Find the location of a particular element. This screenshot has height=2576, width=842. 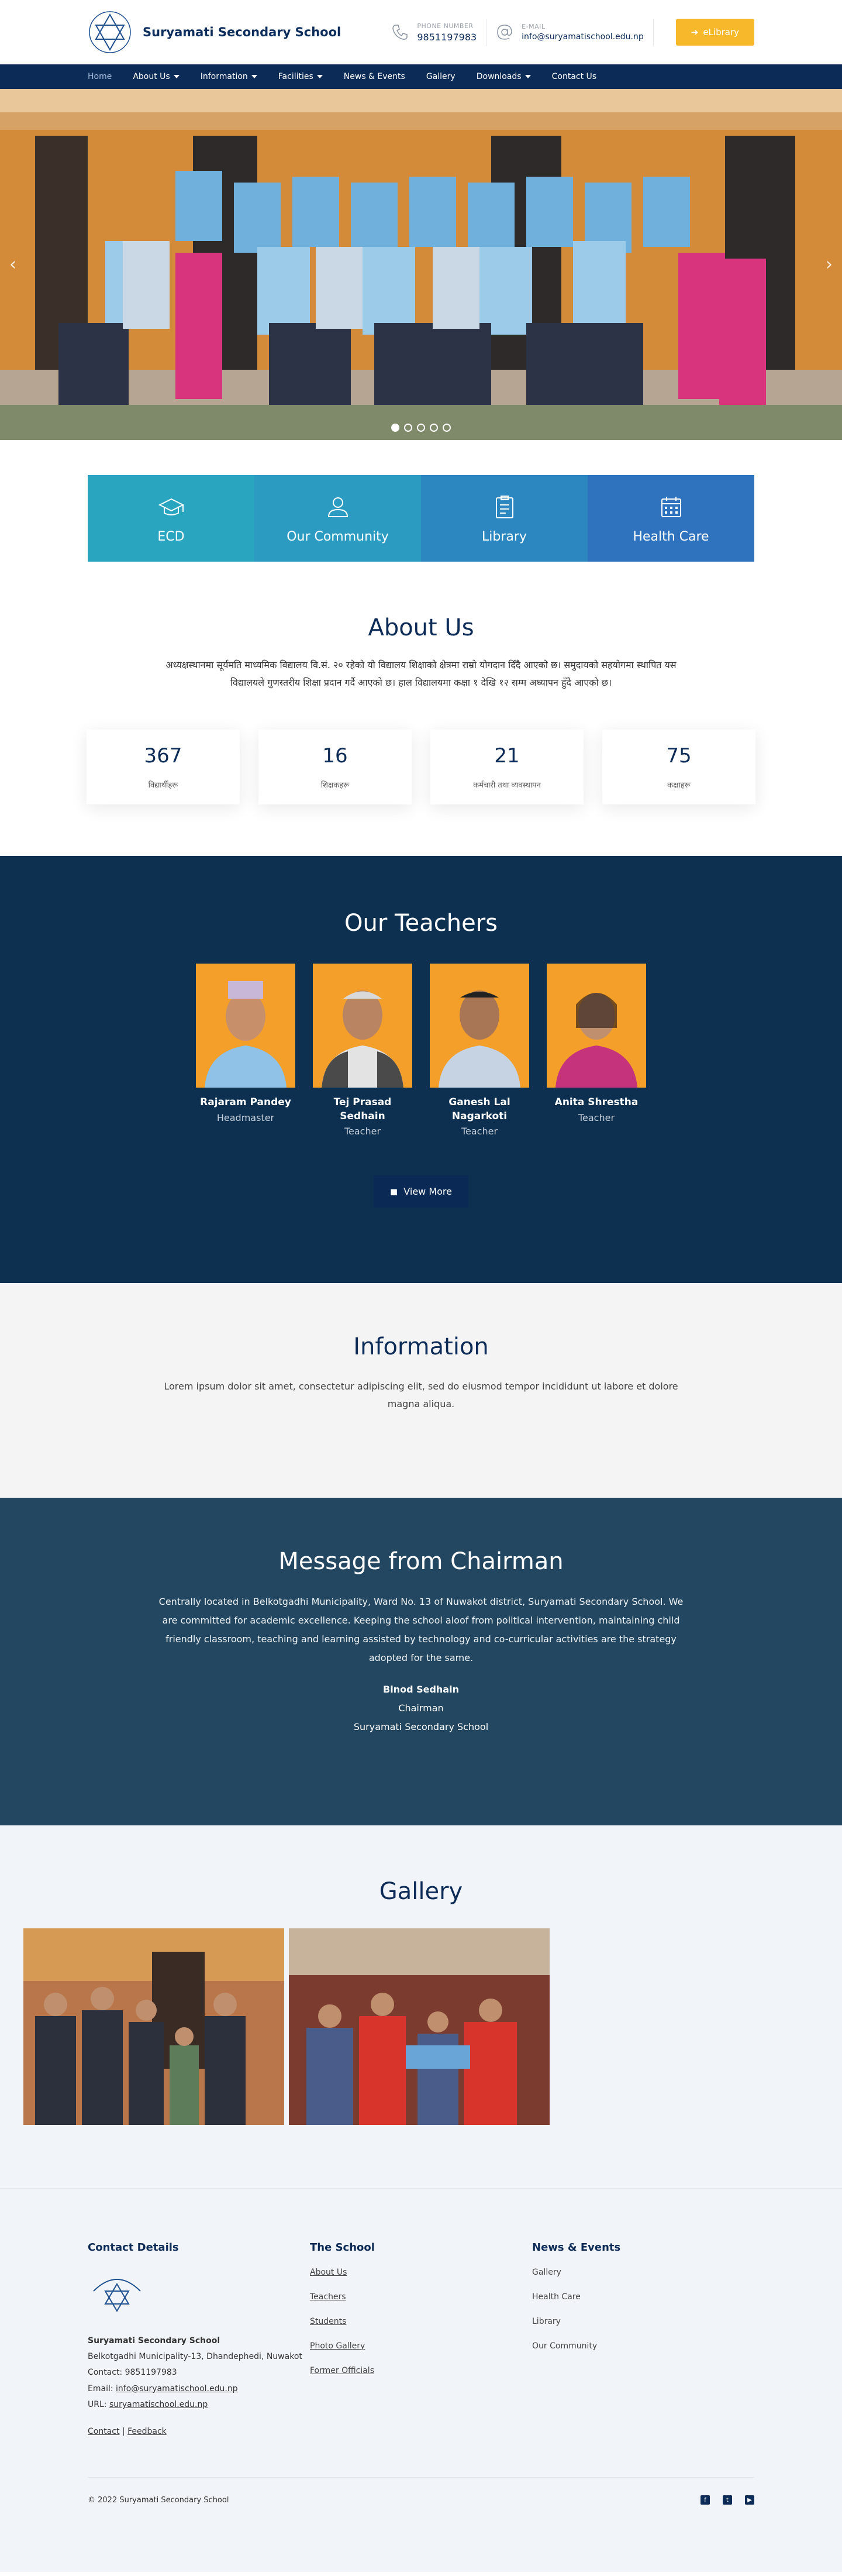

about-title: About Us is located at coordinates (421, 628).